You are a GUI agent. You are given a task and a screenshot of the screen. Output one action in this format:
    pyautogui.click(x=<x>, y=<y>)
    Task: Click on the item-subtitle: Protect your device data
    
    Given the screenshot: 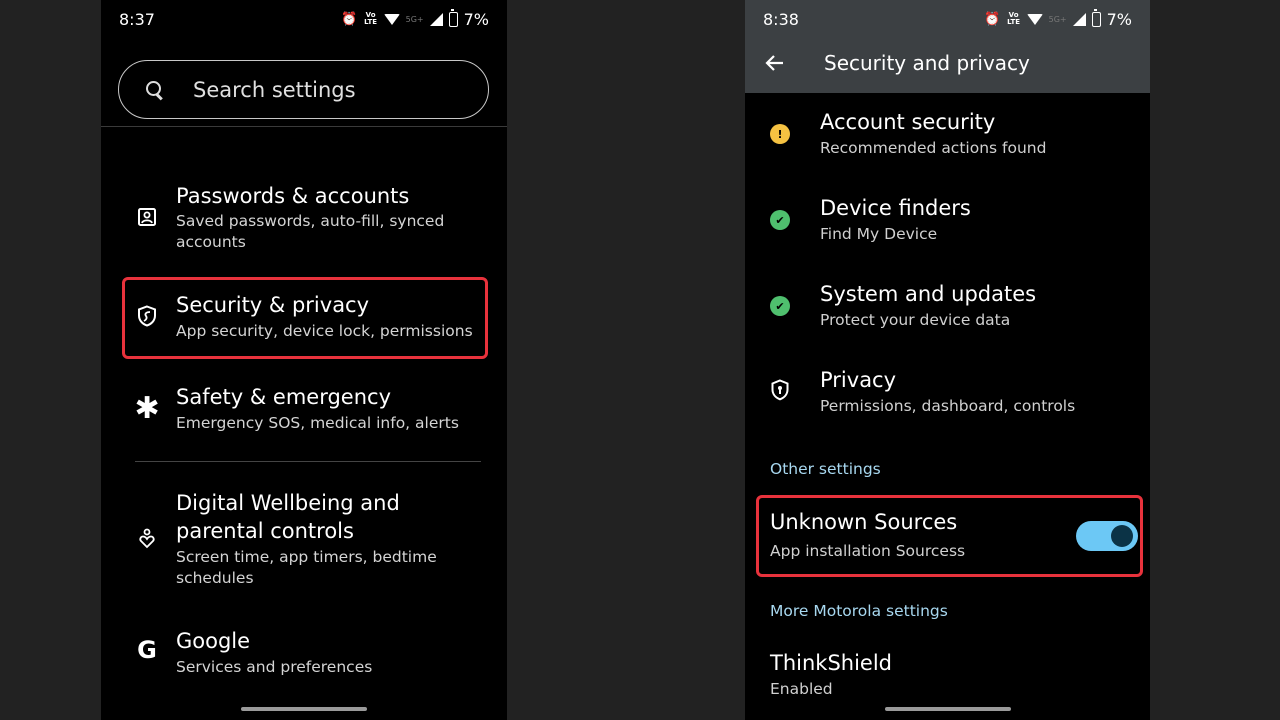 What is the action you would take?
    pyautogui.click(x=915, y=320)
    